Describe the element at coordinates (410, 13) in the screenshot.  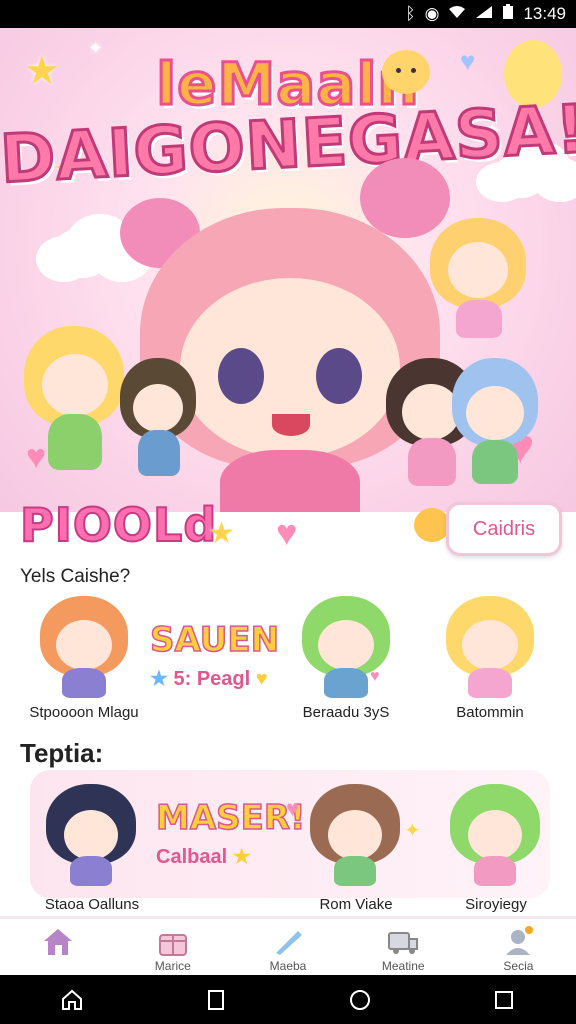
I see `bluetooth-icon: ᛒ` at that location.